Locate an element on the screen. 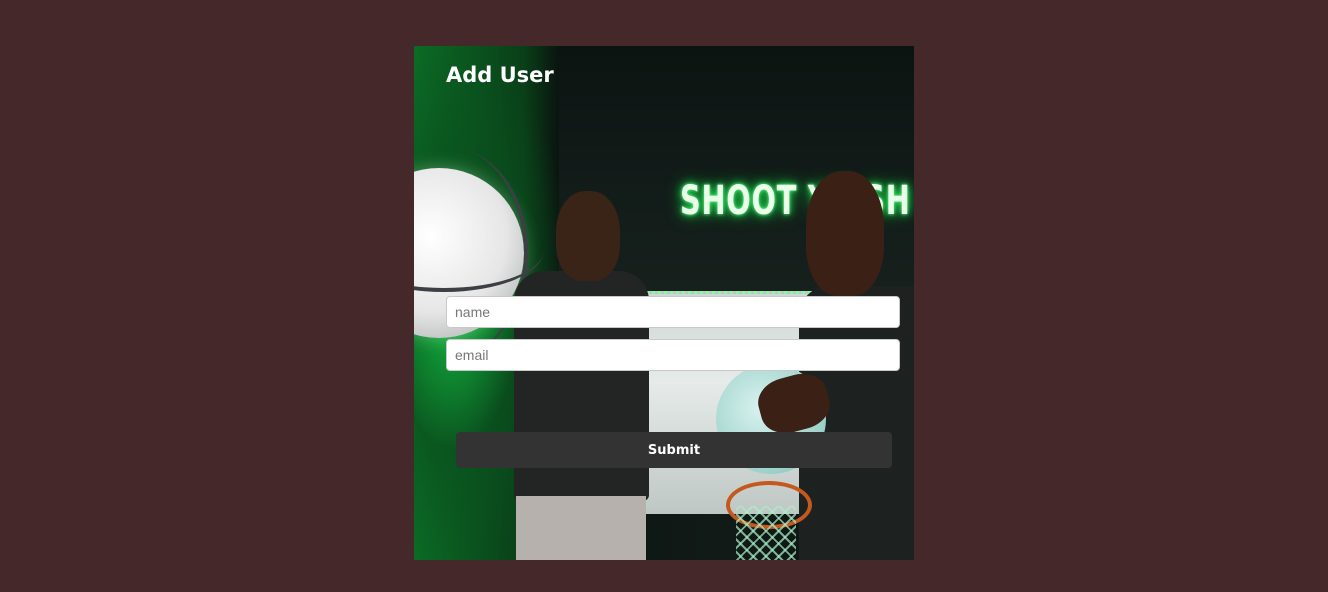  name-input is located at coordinates (673, 312).